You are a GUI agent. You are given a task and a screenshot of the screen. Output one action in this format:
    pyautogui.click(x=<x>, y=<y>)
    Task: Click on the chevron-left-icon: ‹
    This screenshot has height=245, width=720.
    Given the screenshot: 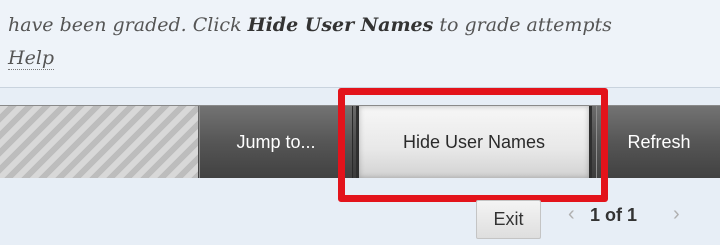 What is the action you would take?
    pyautogui.click(x=571, y=214)
    